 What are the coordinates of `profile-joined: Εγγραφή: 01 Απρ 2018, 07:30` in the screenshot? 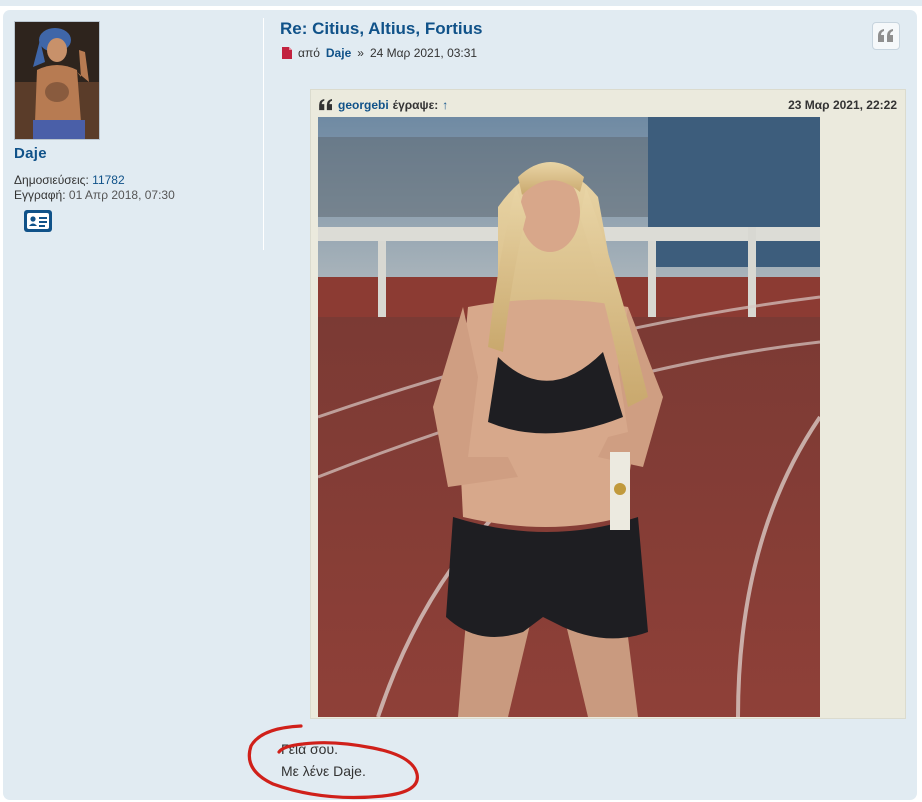 It's located at (94, 195).